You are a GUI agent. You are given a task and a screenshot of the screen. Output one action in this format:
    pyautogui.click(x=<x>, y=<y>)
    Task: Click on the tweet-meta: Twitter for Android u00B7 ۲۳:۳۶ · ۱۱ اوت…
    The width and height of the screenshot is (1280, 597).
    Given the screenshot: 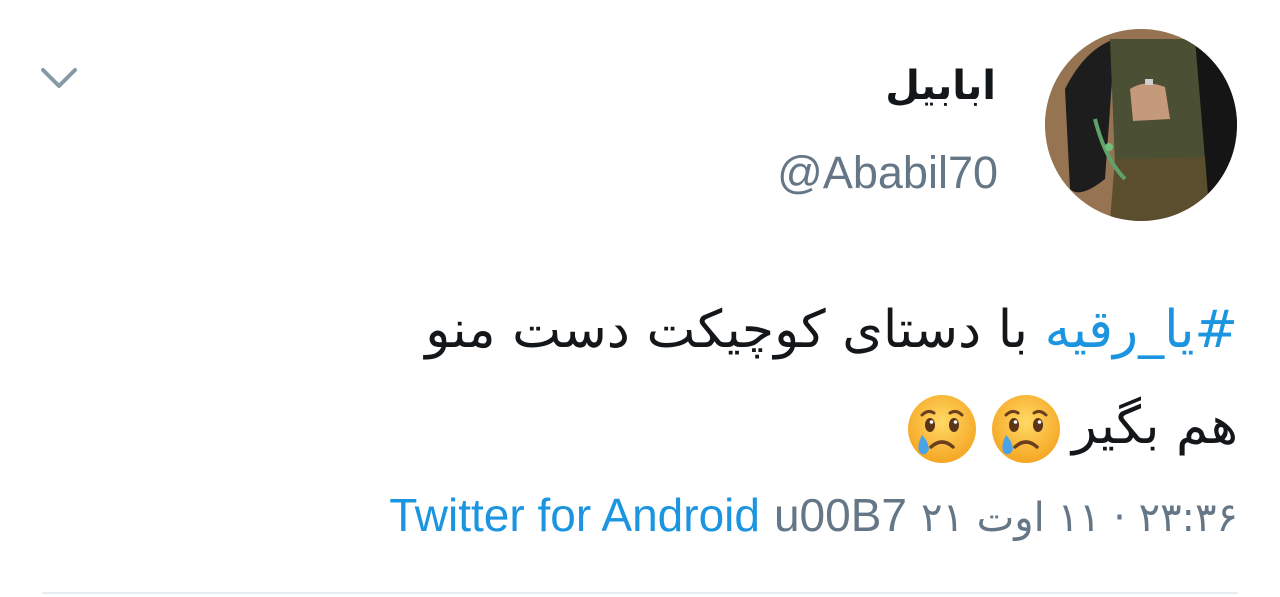 What is the action you would take?
    pyautogui.click(x=813, y=515)
    